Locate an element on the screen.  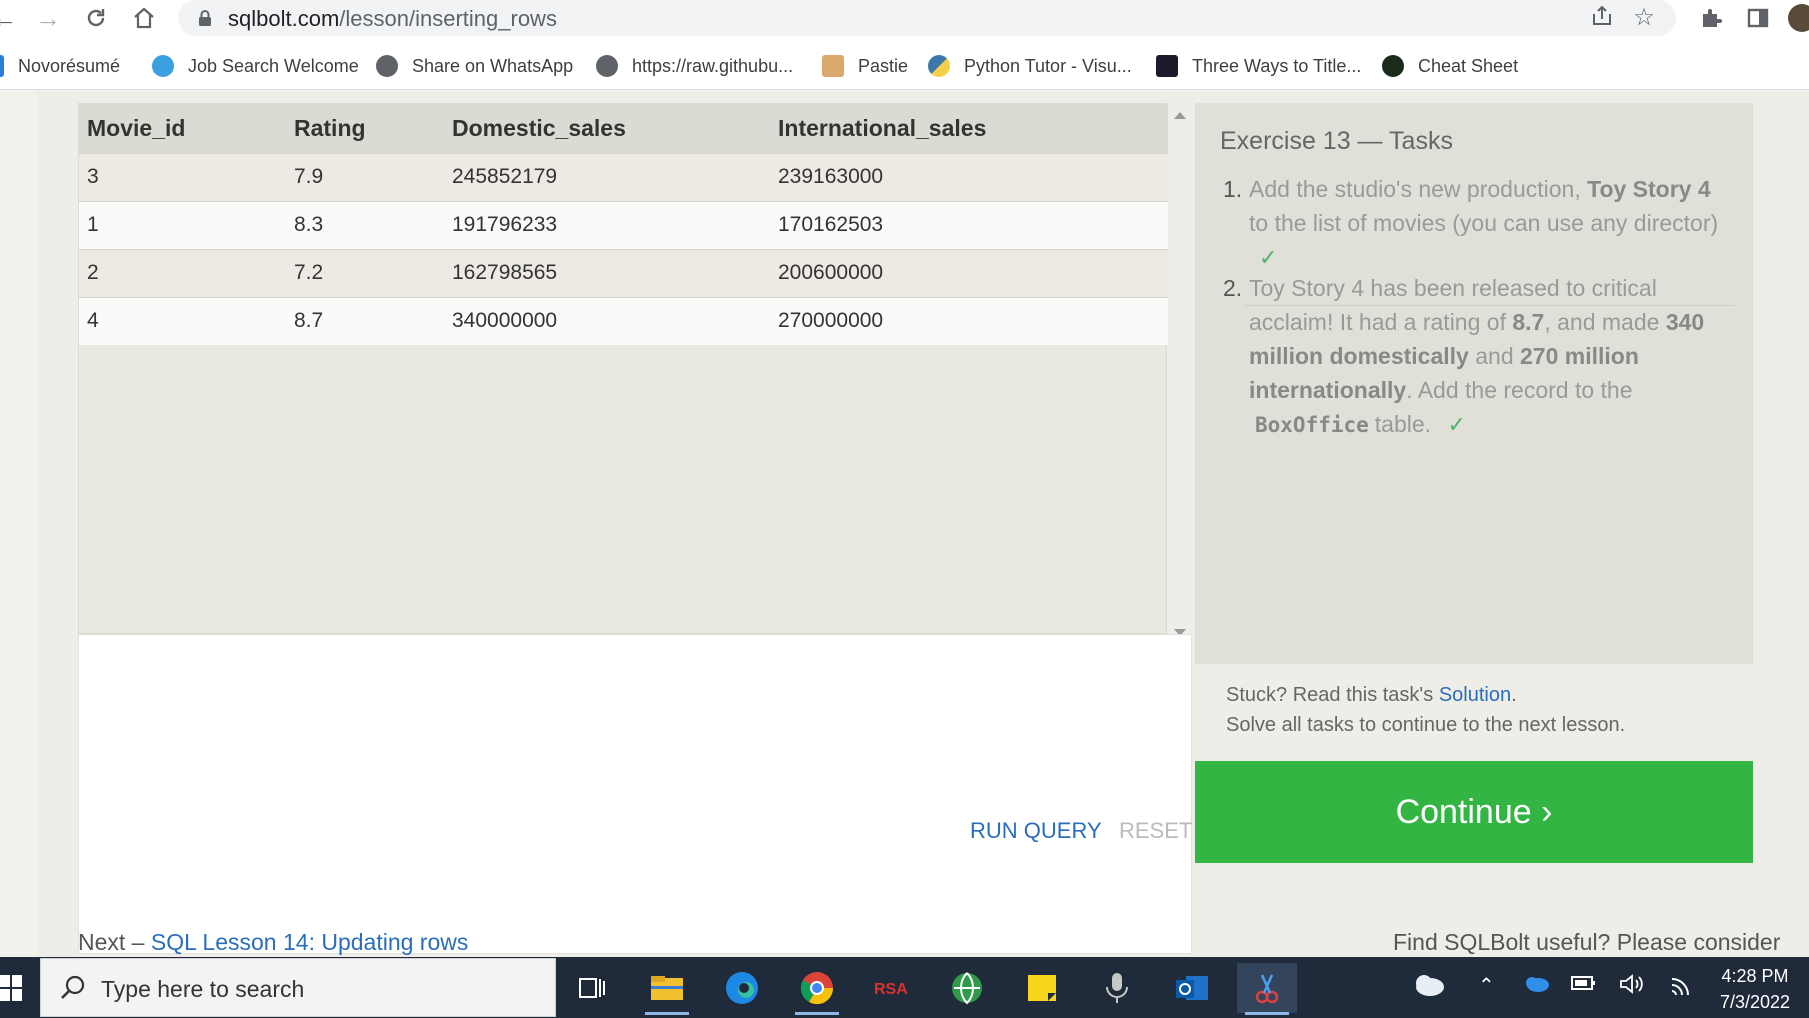
table-cell: 170162503 is located at coordinates (969, 224).